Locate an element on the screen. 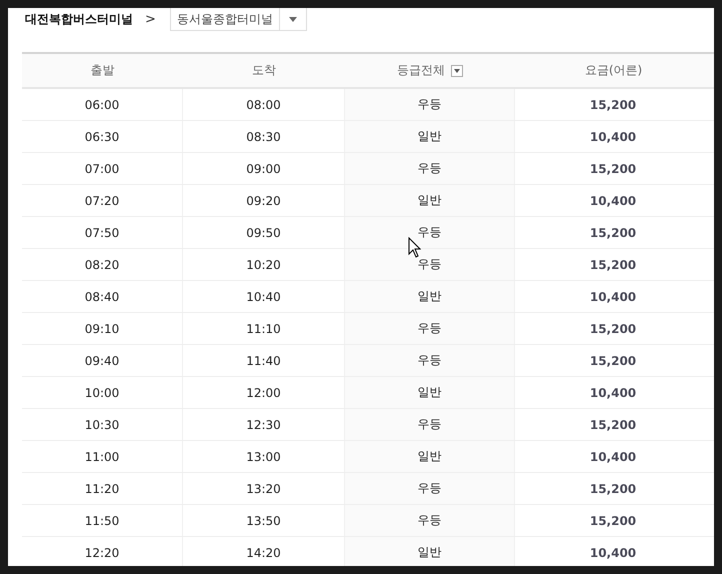 The height and width of the screenshot is (574, 722). departure-time: 11:50 is located at coordinates (102, 520).